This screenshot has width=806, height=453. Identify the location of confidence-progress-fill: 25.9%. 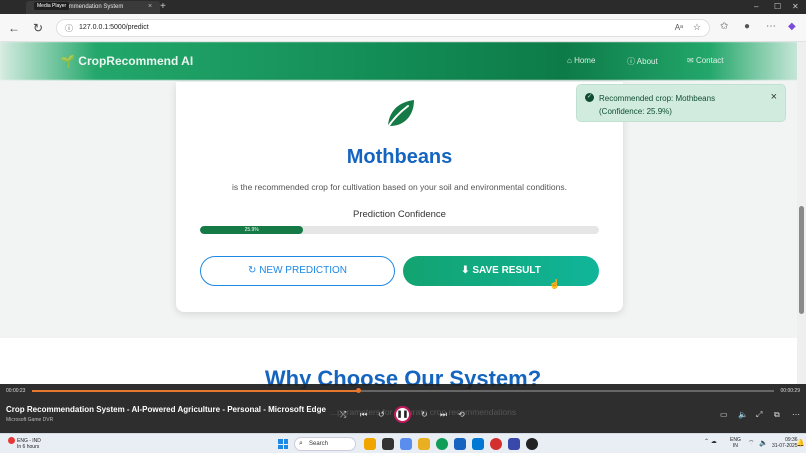
(252, 230).